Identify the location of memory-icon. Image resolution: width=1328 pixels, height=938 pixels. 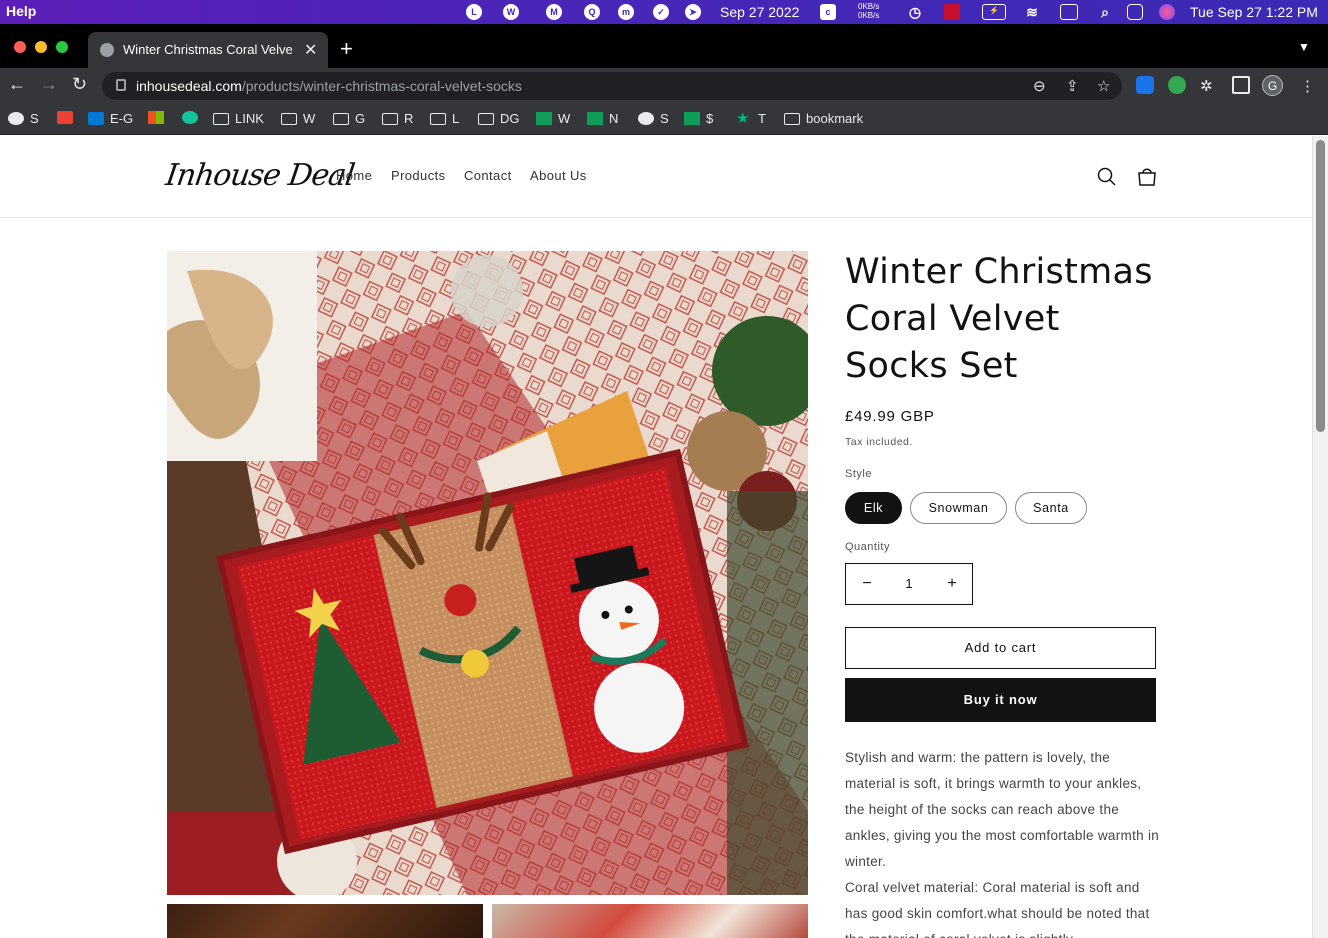
(1069, 12).